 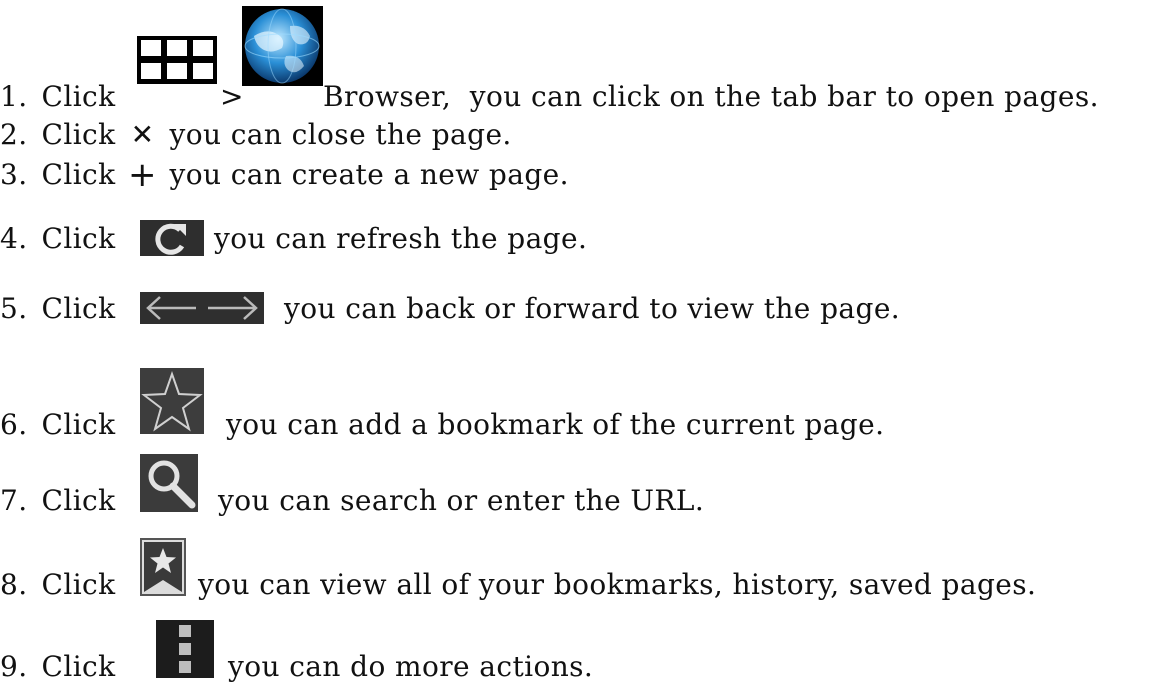 I want to click on instruction-1: 1. Click, so click(x=58, y=97).